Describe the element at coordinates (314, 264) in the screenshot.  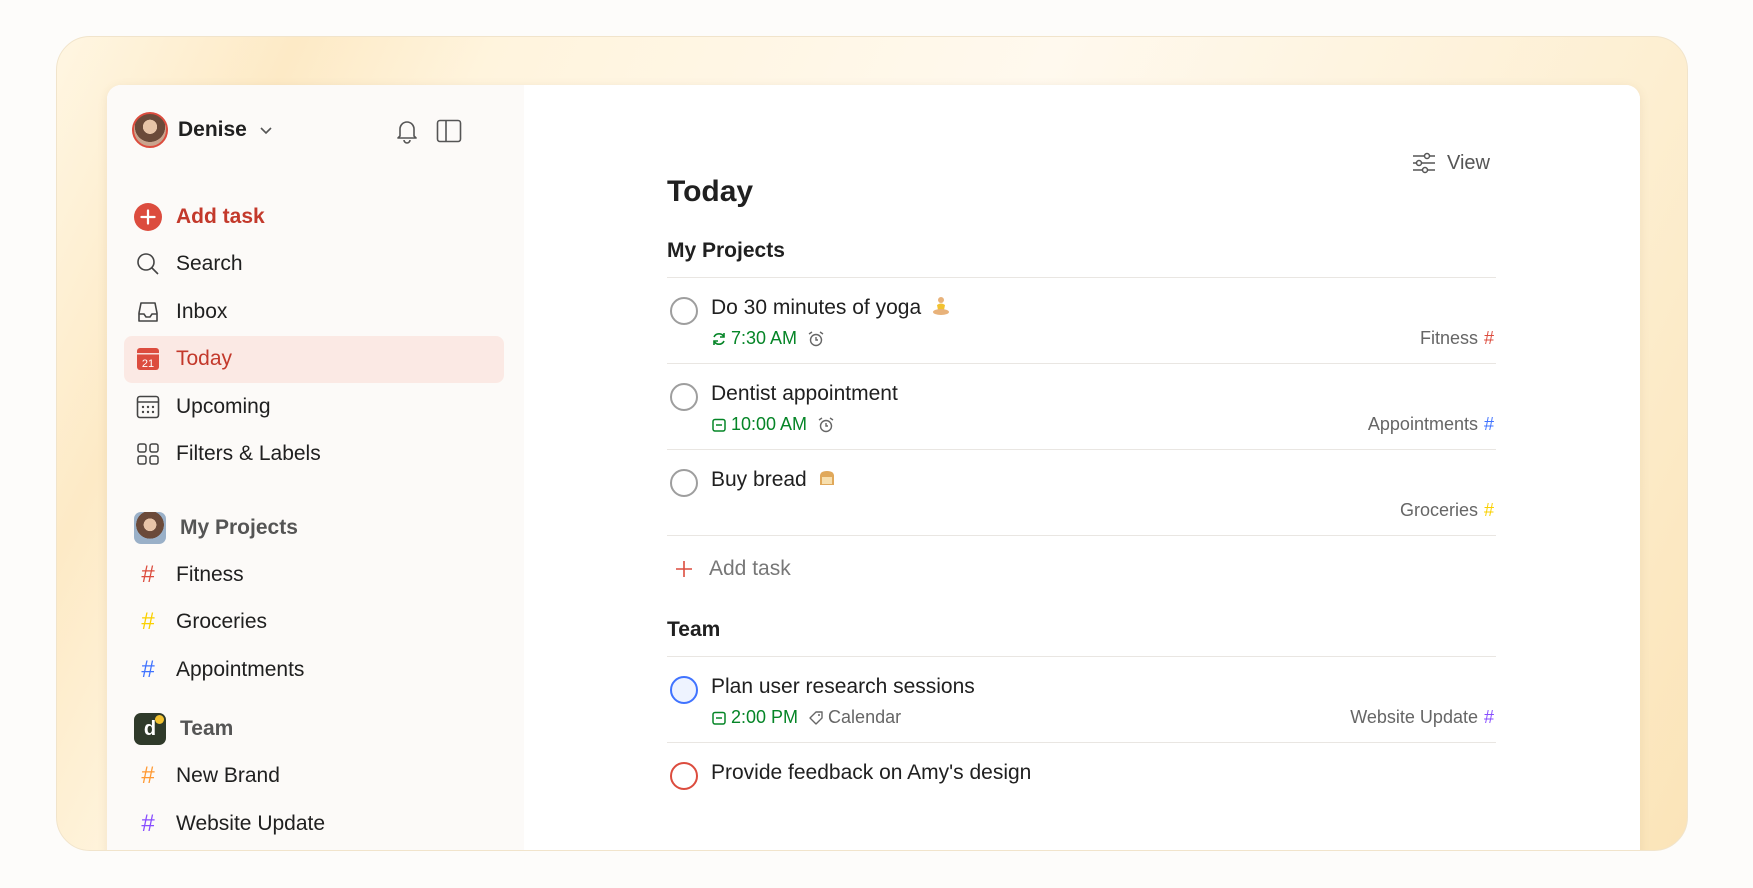
I see `sidebar-item-search: Search` at that location.